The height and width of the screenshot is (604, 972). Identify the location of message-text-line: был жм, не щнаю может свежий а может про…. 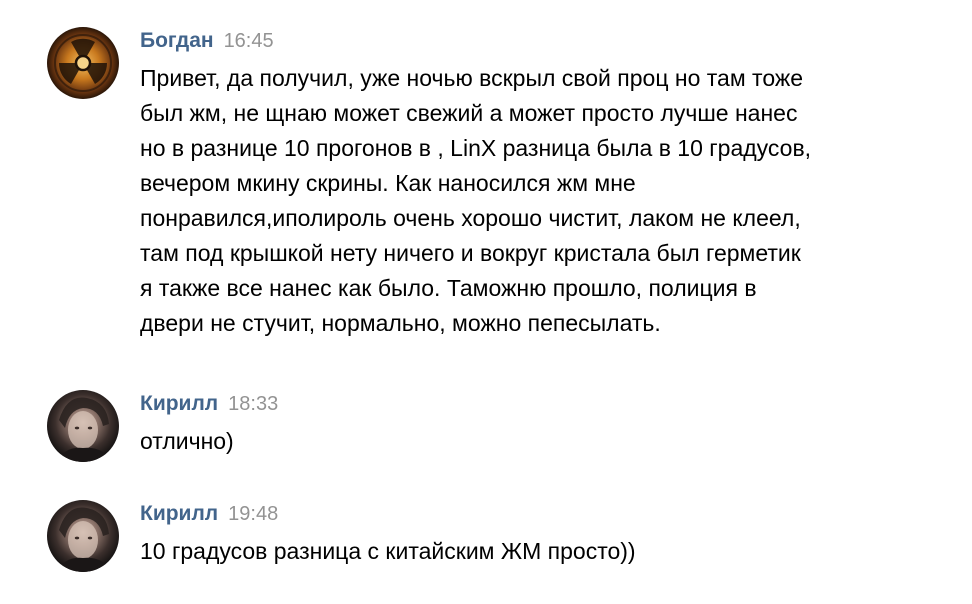
(469, 113).